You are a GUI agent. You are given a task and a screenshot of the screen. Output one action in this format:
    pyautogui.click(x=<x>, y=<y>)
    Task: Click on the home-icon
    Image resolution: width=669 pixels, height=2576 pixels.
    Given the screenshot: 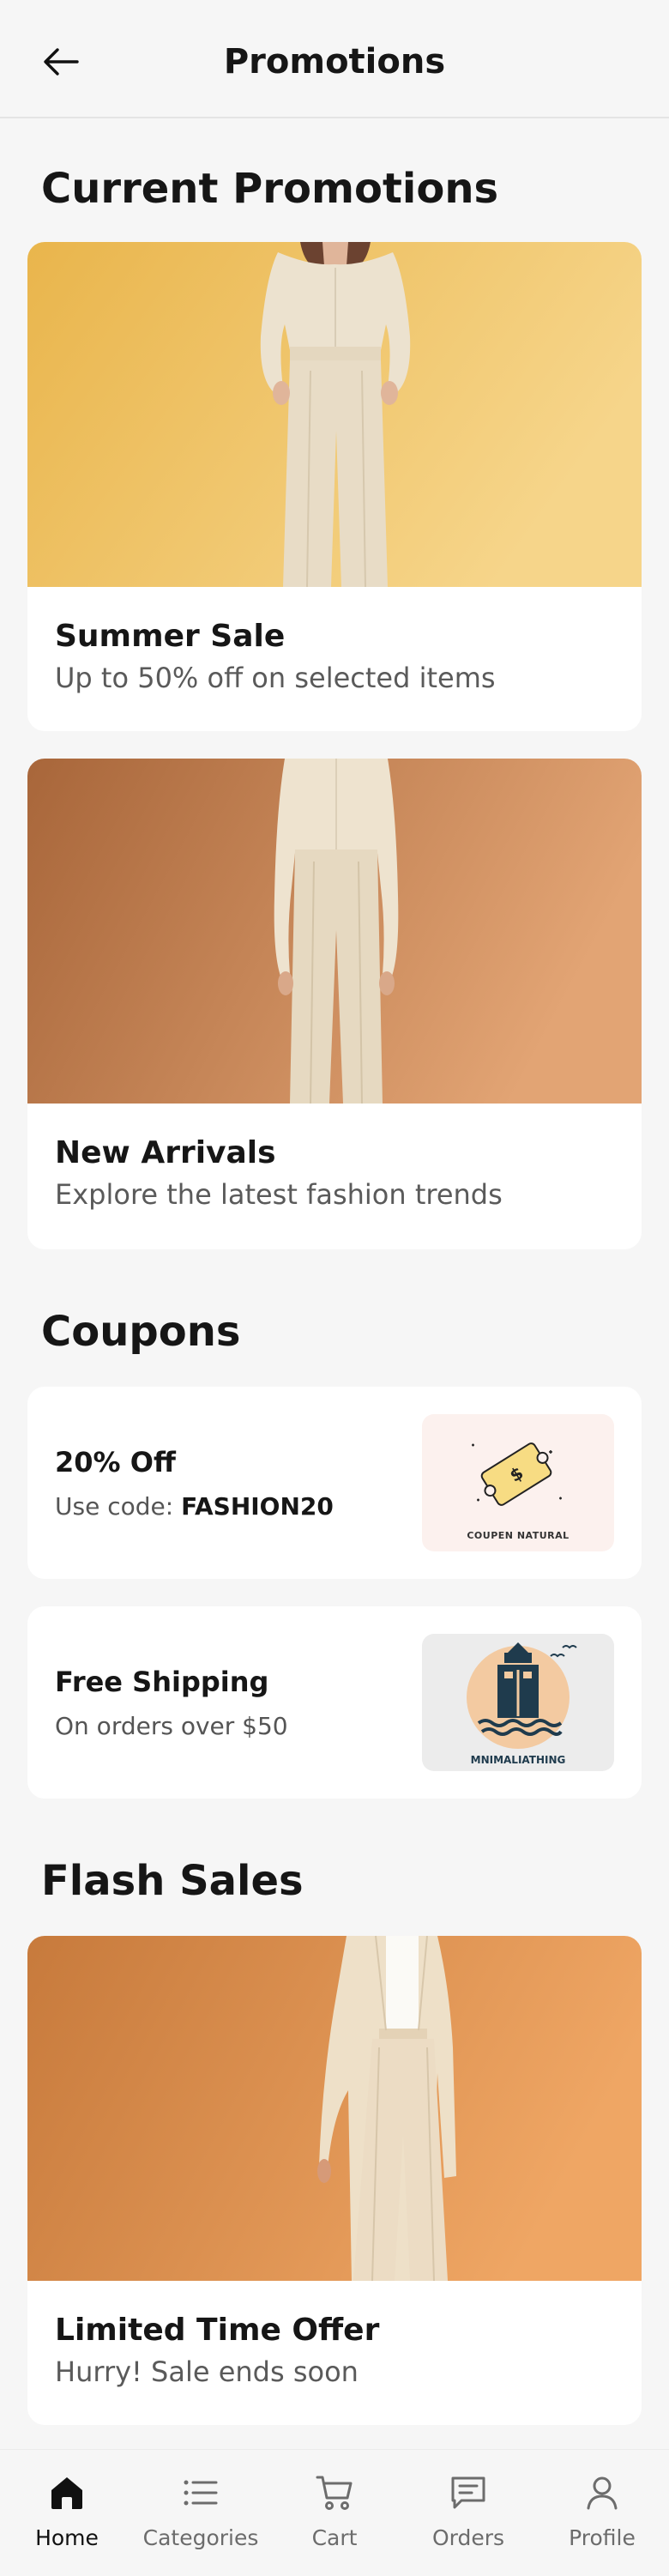 What is the action you would take?
    pyautogui.click(x=66, y=2492)
    